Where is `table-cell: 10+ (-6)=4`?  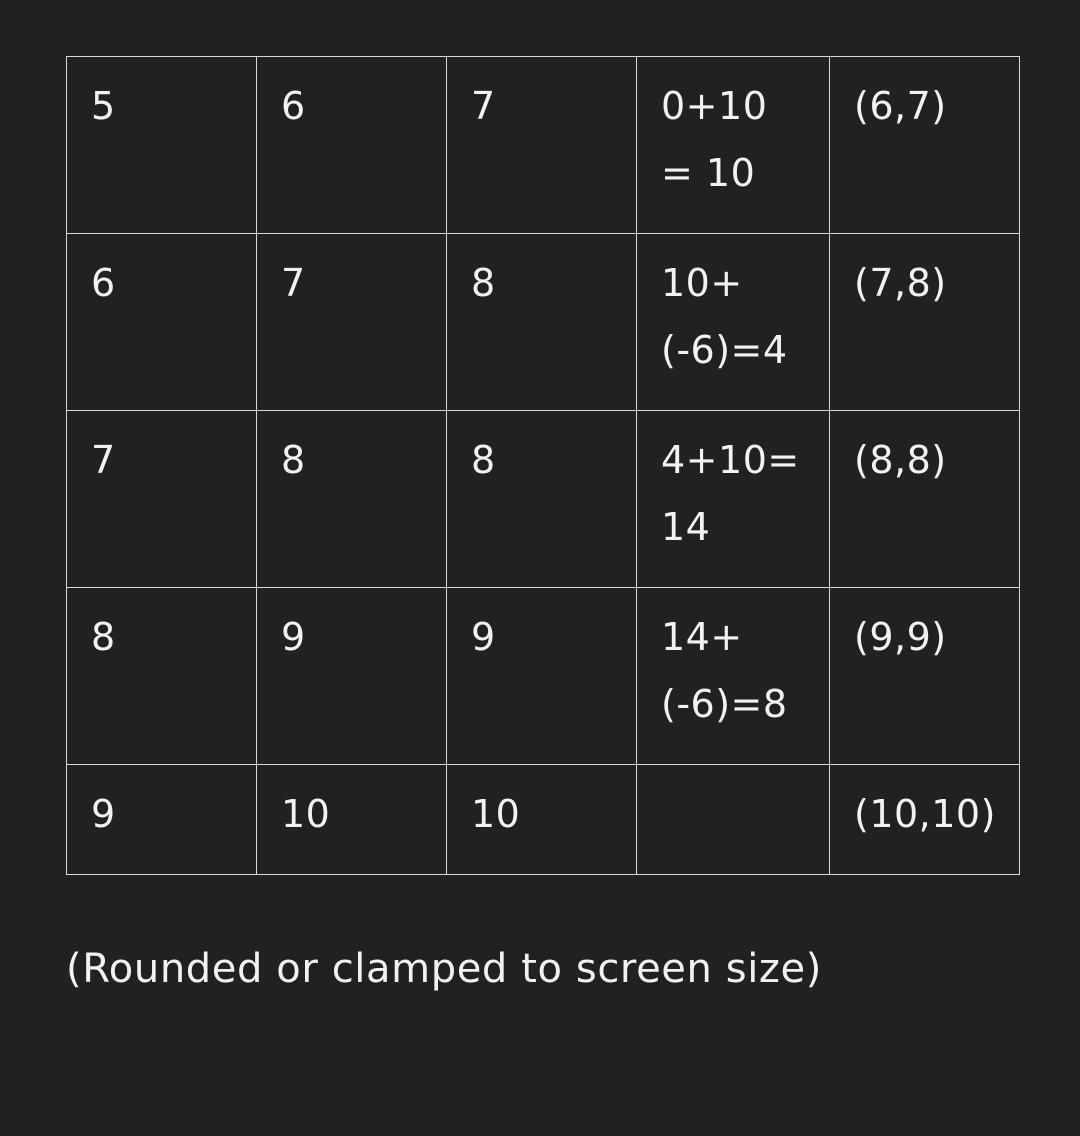 table-cell: 10+ (-6)=4 is located at coordinates (733, 322).